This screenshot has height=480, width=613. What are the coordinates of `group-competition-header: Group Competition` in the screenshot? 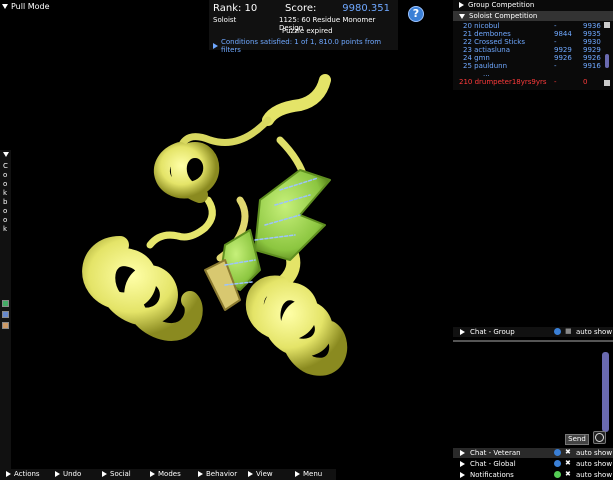 It's located at (533, 5).